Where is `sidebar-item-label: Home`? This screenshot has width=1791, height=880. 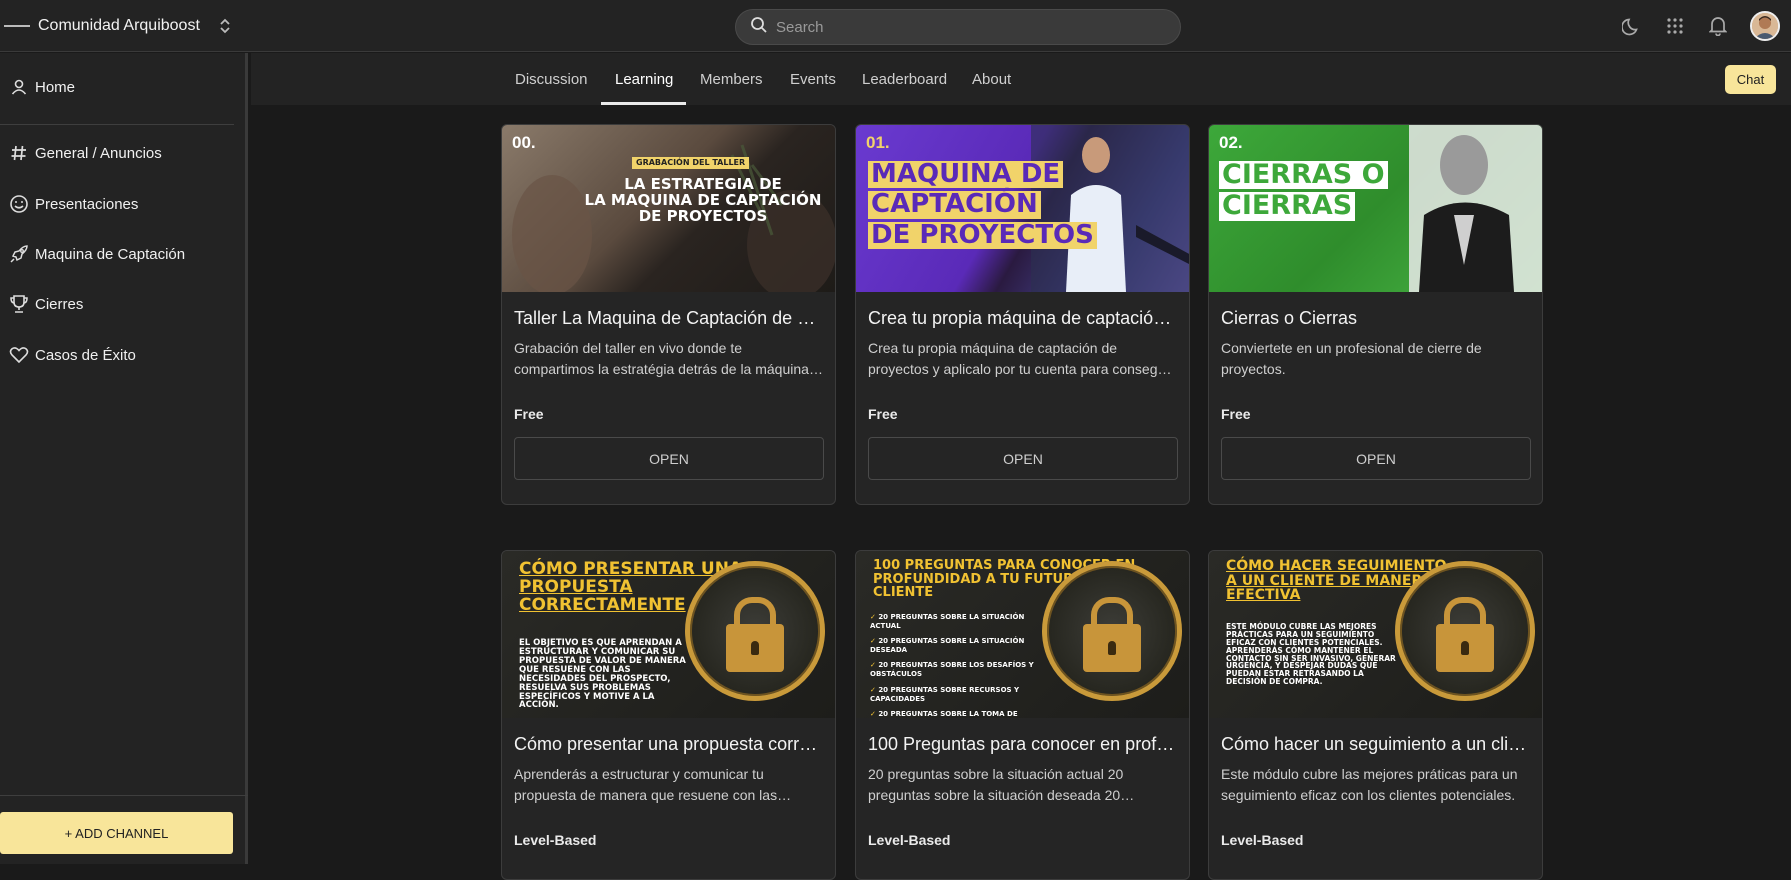
sidebar-item-label: Home is located at coordinates (55, 87).